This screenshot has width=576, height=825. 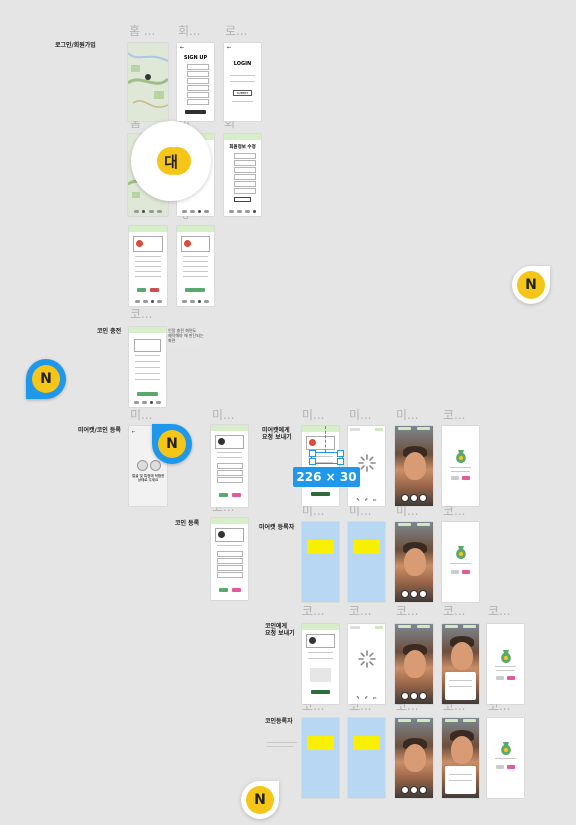 What do you see at coordinates (236, 495) in the screenshot?
I see `cancel-button` at bounding box center [236, 495].